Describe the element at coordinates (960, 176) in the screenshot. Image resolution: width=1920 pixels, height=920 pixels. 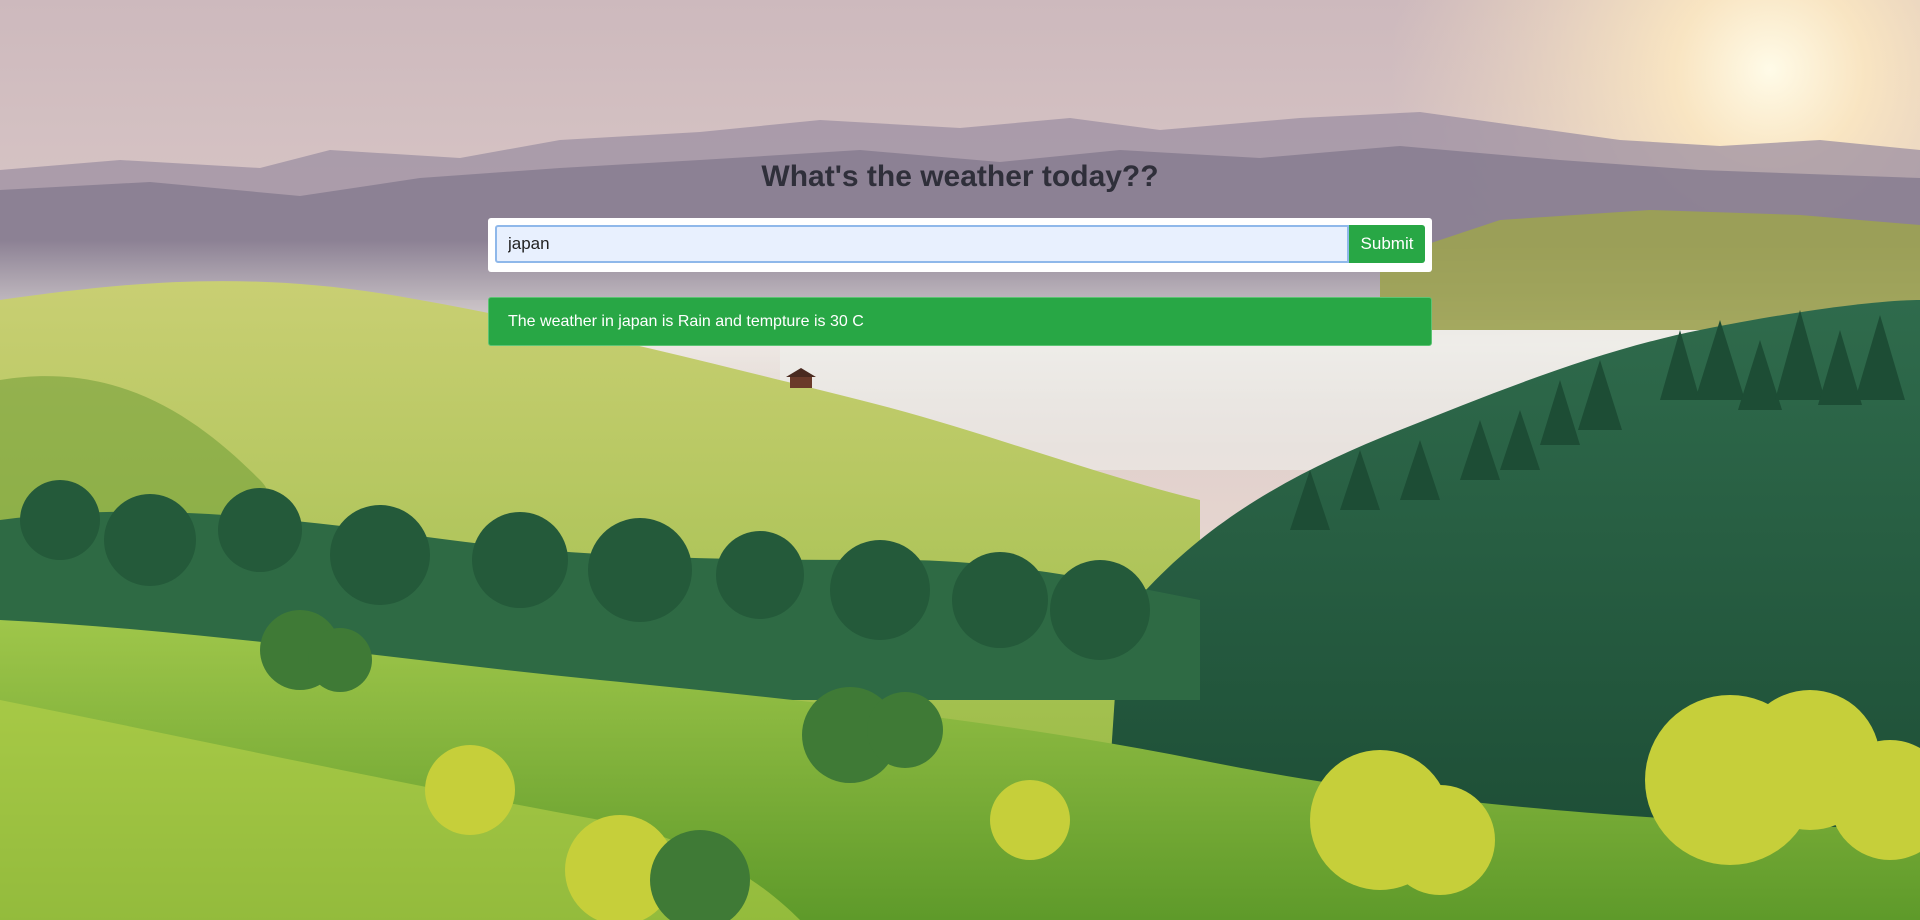
I see `page-title: What's the weather today??` at that location.